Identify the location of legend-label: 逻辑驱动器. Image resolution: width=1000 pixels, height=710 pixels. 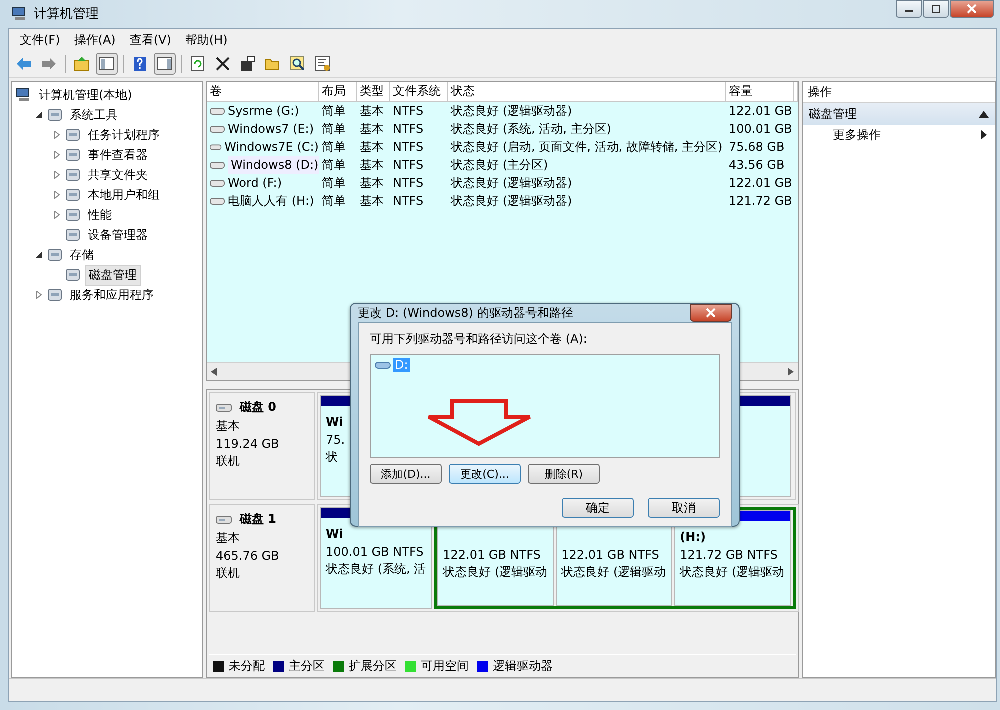
(523, 666).